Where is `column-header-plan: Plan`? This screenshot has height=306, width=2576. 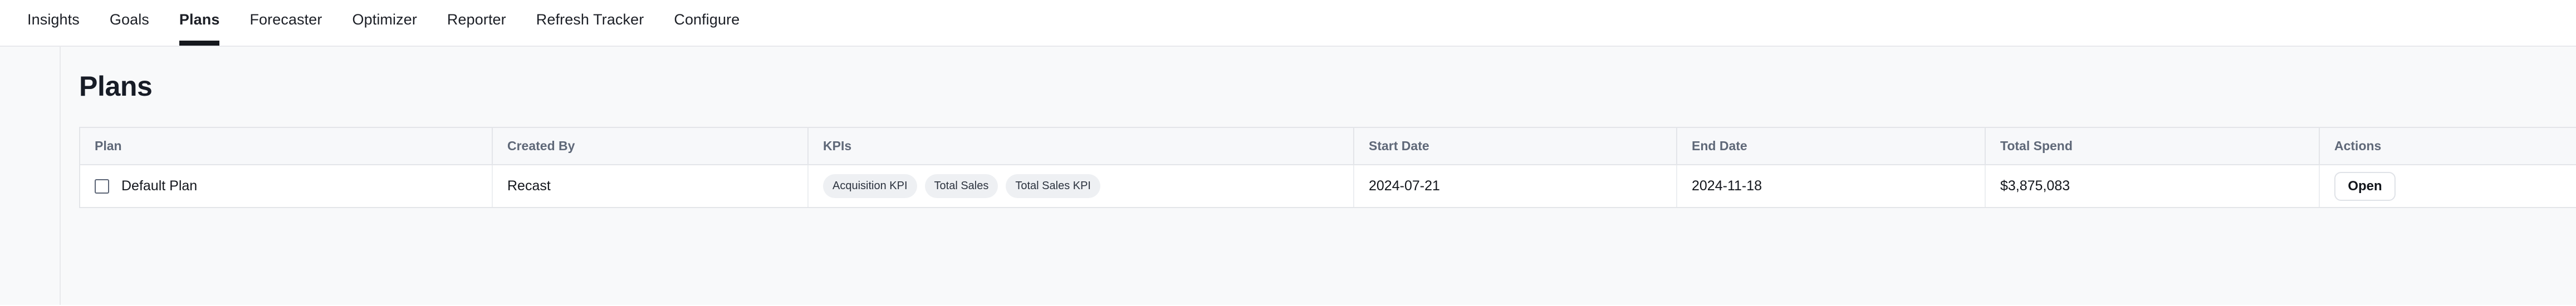
column-header-plan: Plan is located at coordinates (286, 147).